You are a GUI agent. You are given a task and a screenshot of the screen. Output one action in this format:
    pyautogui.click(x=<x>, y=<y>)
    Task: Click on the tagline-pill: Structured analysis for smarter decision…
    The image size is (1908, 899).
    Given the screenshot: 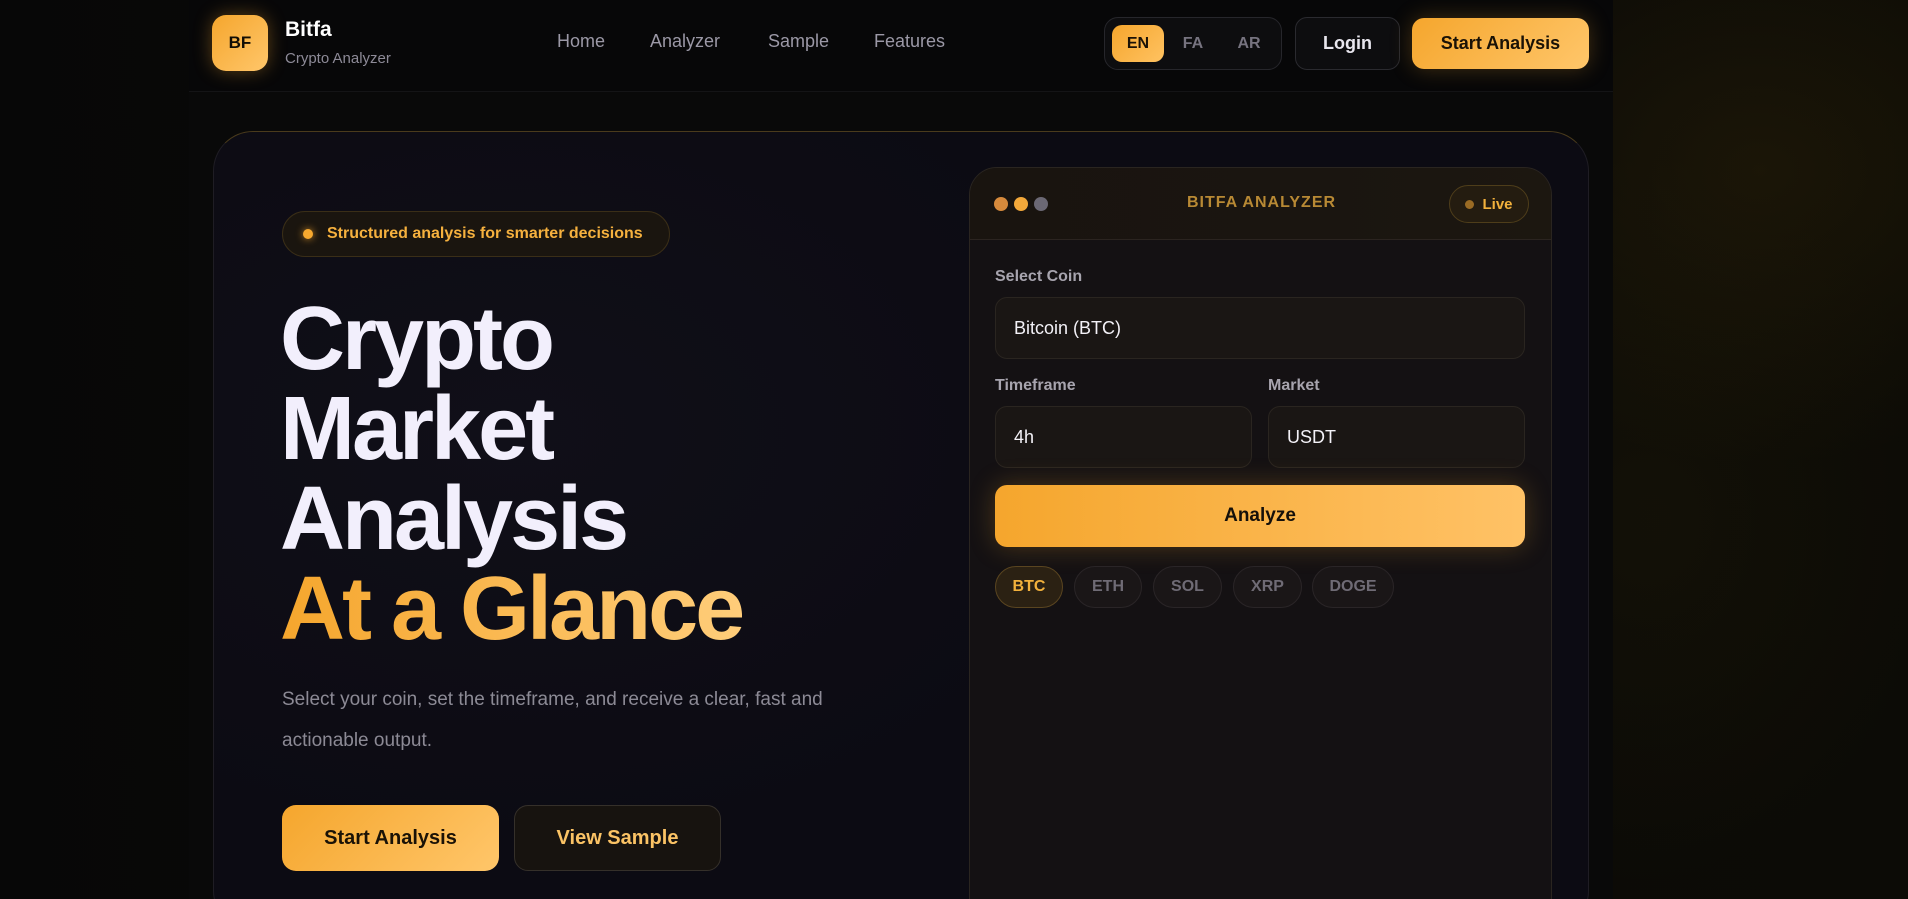 What is the action you would take?
    pyautogui.click(x=476, y=234)
    